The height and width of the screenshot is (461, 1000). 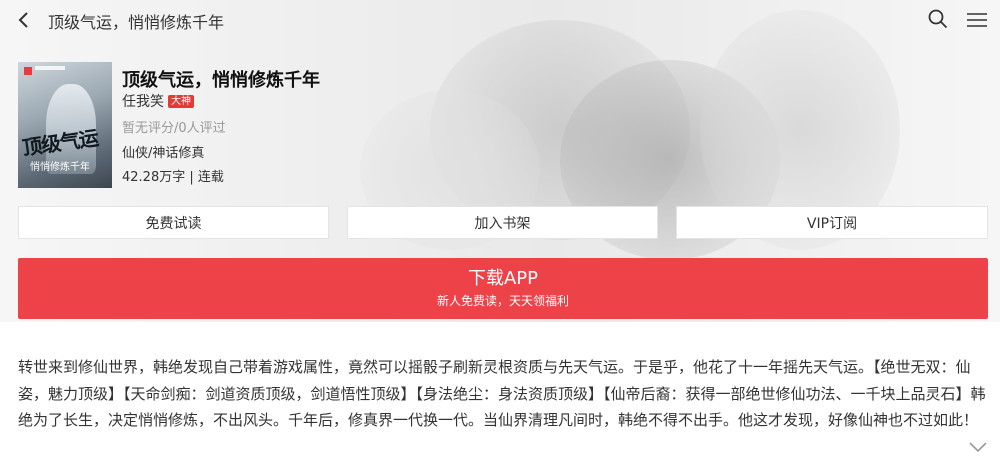 I want to click on author-name: 任我笑, so click(x=143, y=101).